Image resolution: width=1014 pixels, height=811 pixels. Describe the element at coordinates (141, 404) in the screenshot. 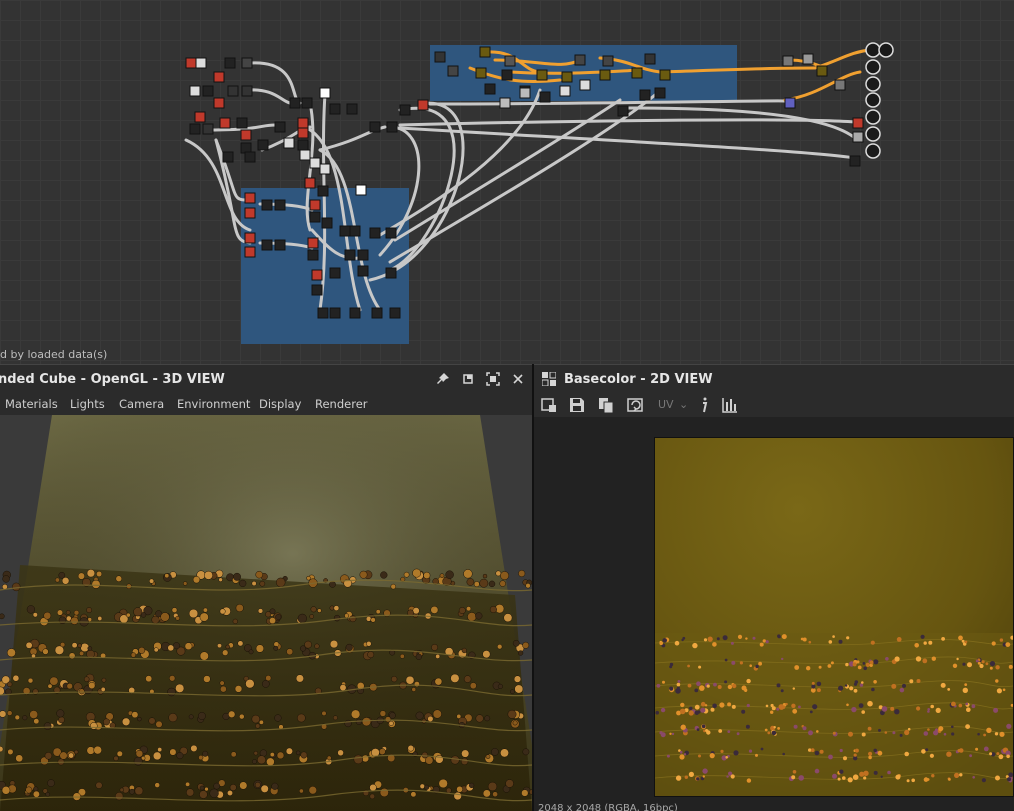

I see `menu-camera: Camera` at that location.